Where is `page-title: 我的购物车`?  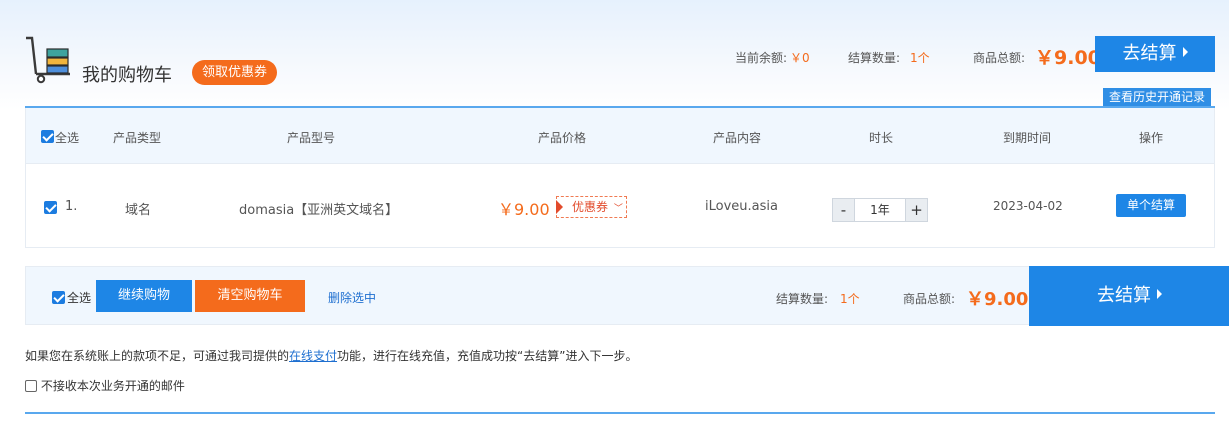 page-title: 我的购物车 is located at coordinates (127, 75).